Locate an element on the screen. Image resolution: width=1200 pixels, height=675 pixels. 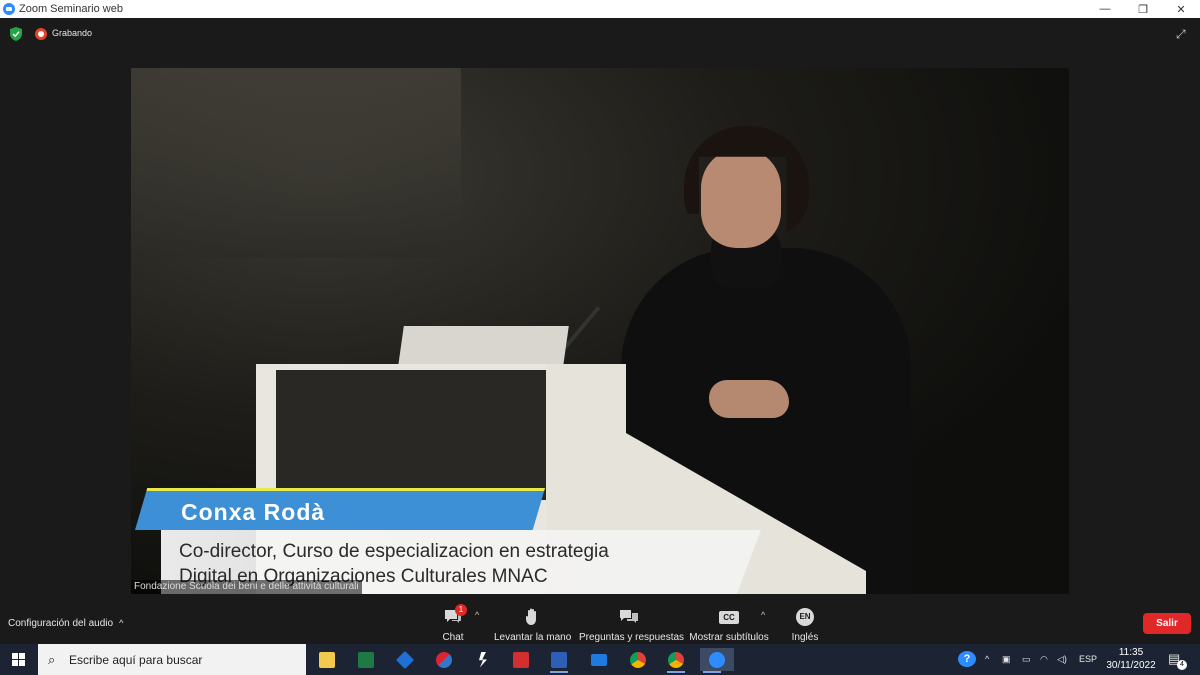
leave-button: Salir is located at coordinates (1167, 623).